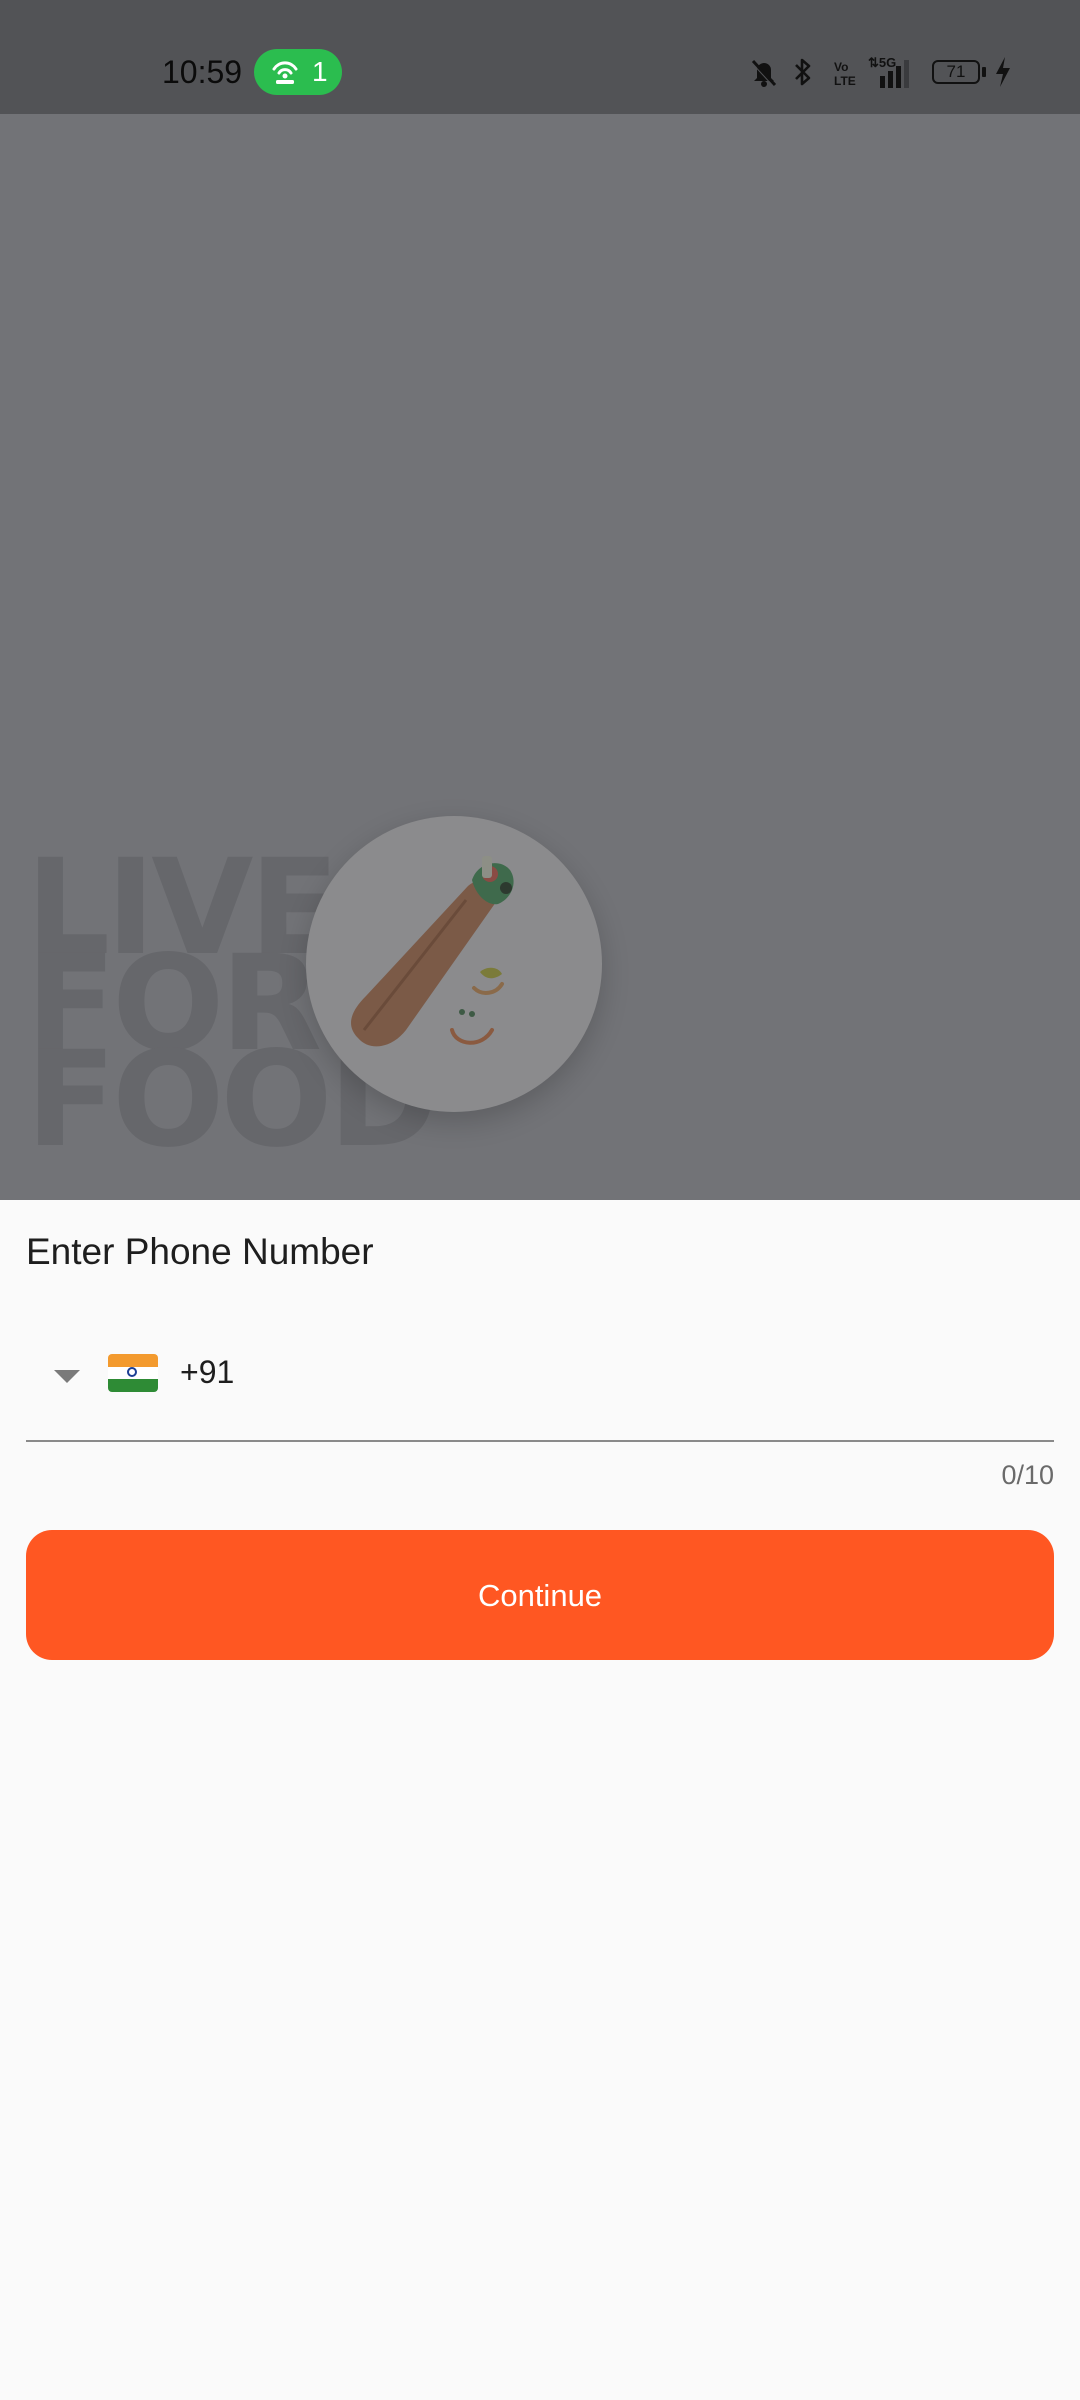  I want to click on wrap-icon, so click(432, 951).